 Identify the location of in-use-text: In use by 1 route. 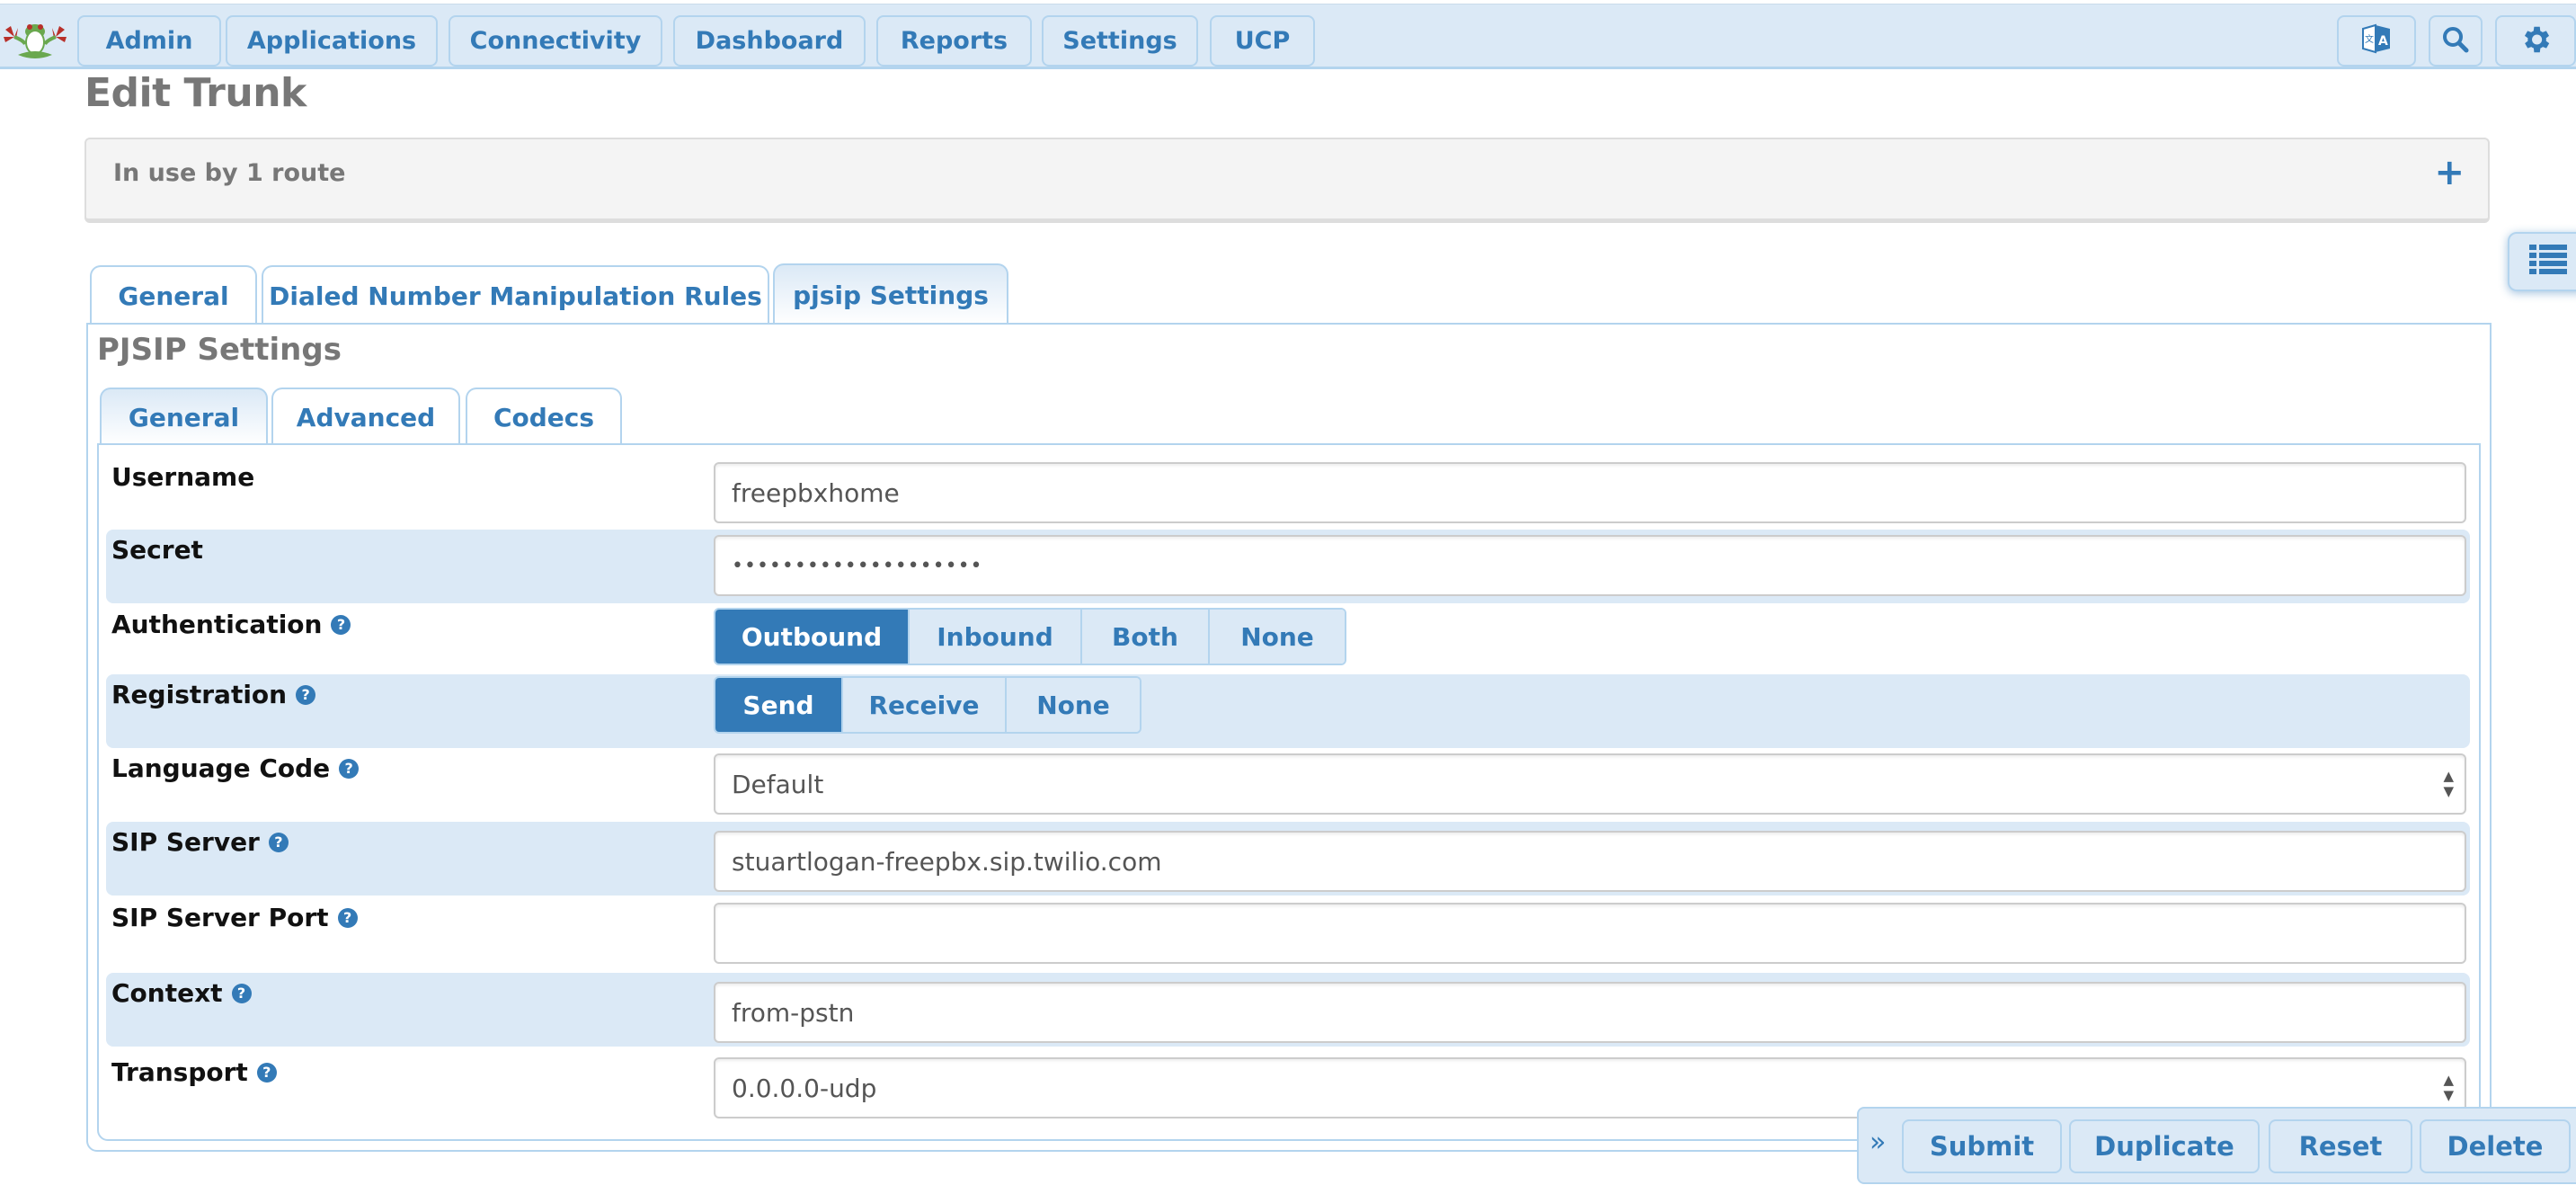
(229, 173).